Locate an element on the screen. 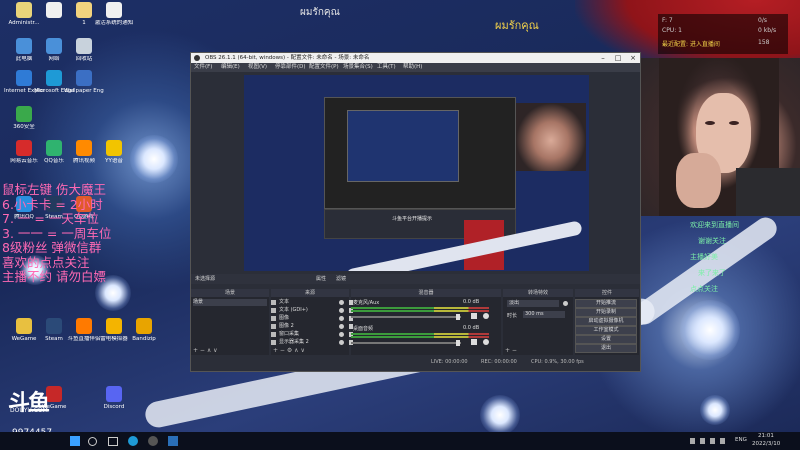 The height and width of the screenshot is (450, 800). duration-label: 时长 is located at coordinates (512, 316).